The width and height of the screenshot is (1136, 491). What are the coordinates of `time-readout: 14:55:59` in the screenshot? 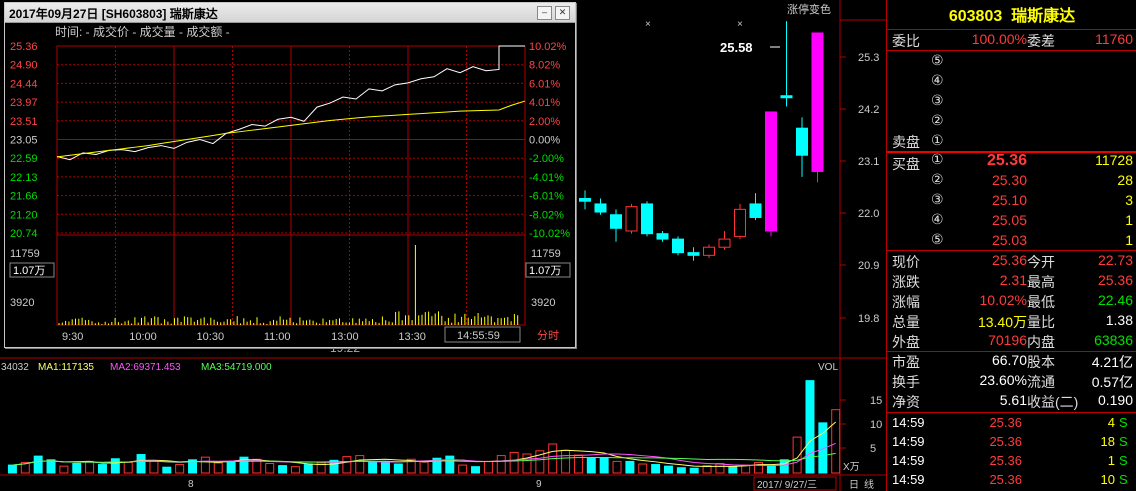 It's located at (478, 336).